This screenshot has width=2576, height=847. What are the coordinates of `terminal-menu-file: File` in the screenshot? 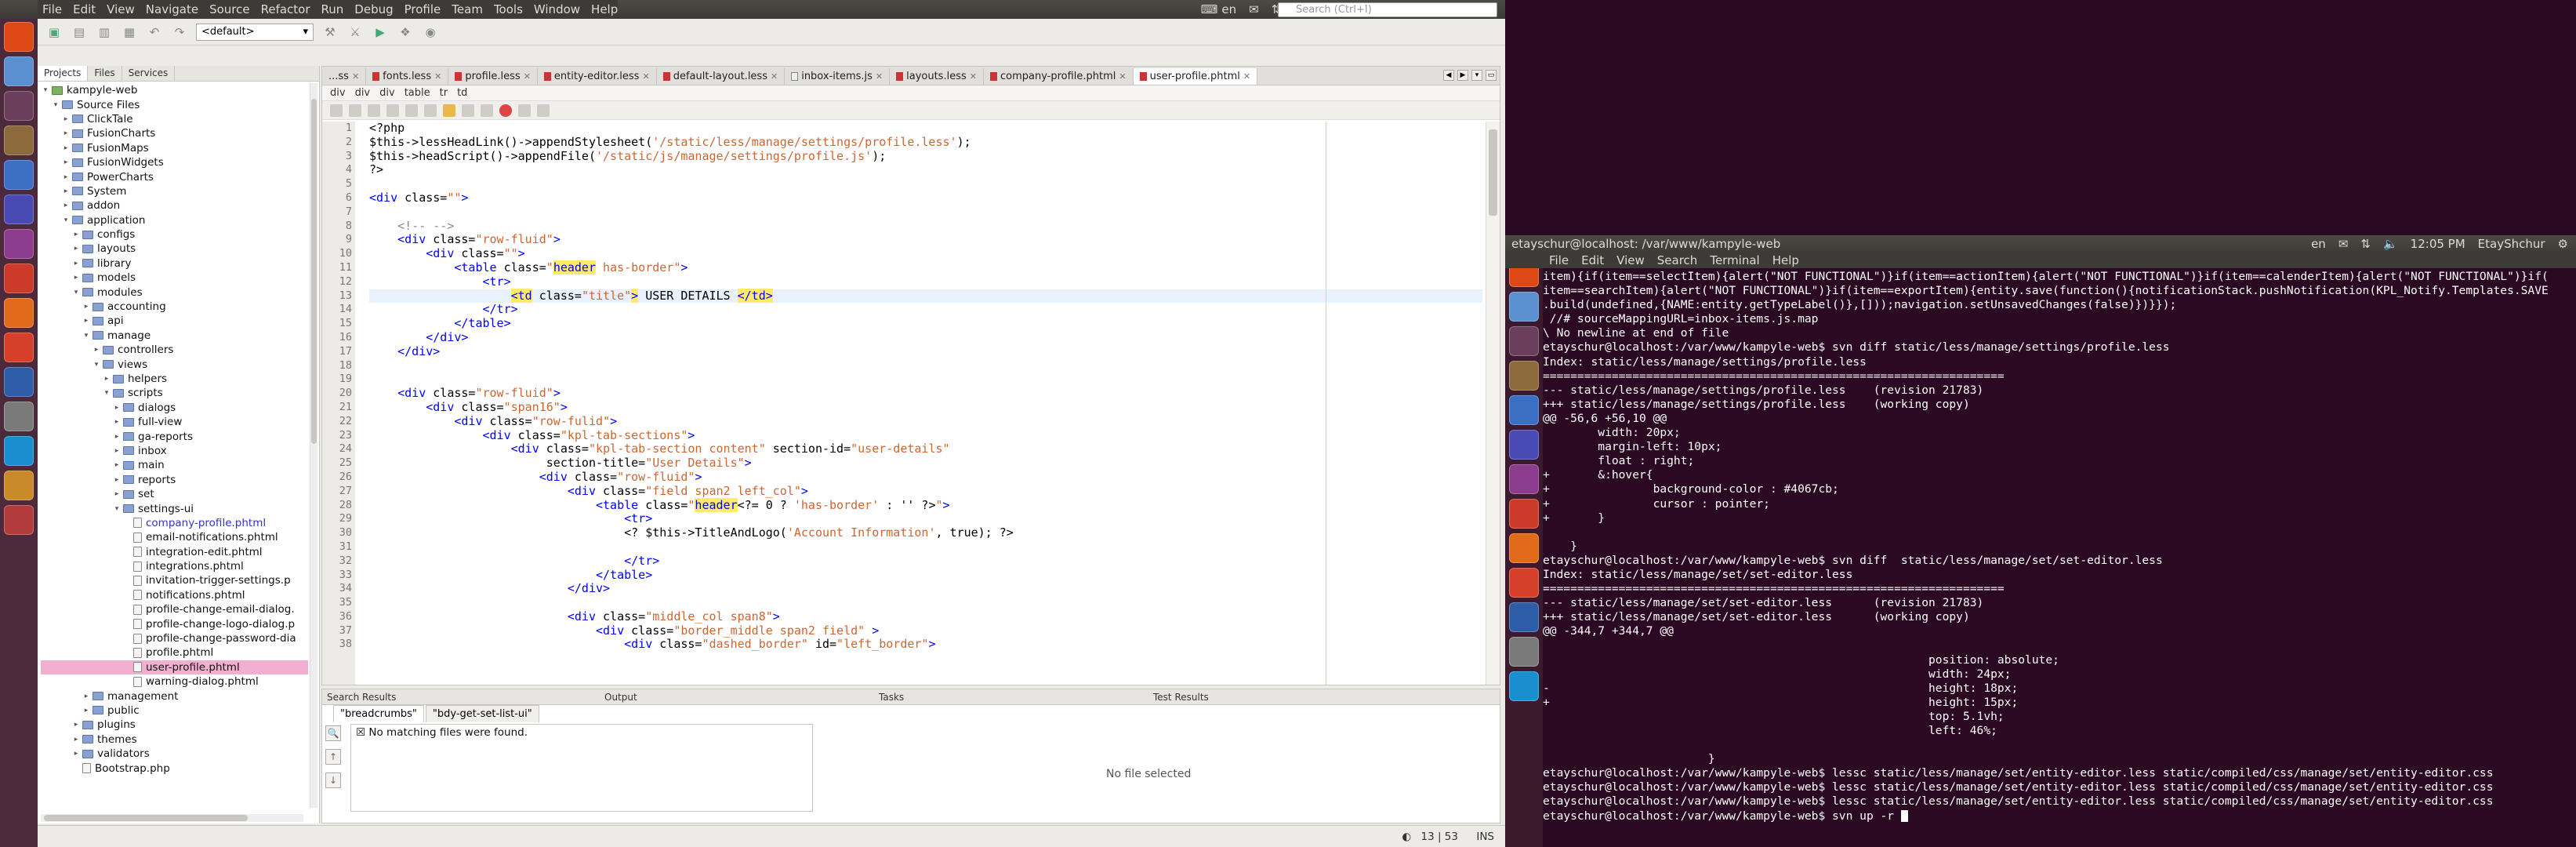 It's located at (1559, 260).